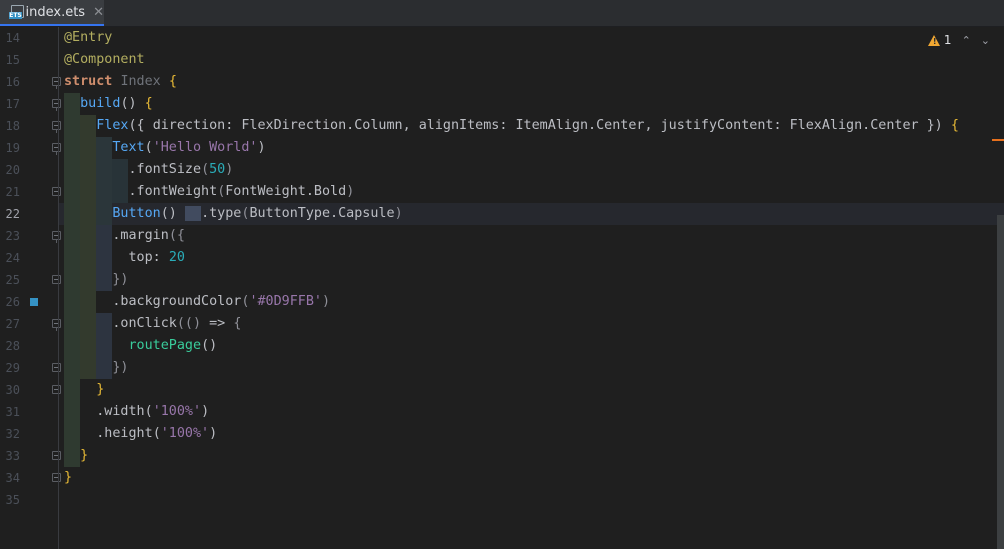 The image size is (1004, 549). I want to click on close-icon: ✕, so click(98, 12).